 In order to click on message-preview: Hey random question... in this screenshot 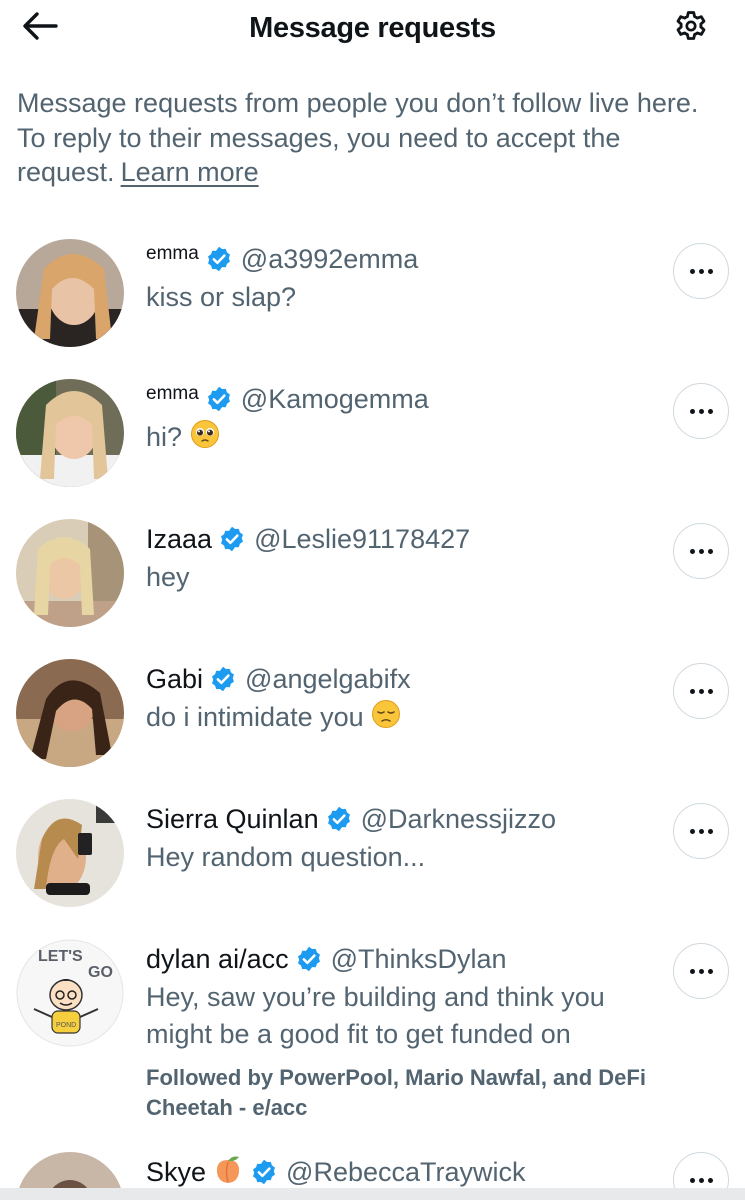, I will do `click(286, 857)`.